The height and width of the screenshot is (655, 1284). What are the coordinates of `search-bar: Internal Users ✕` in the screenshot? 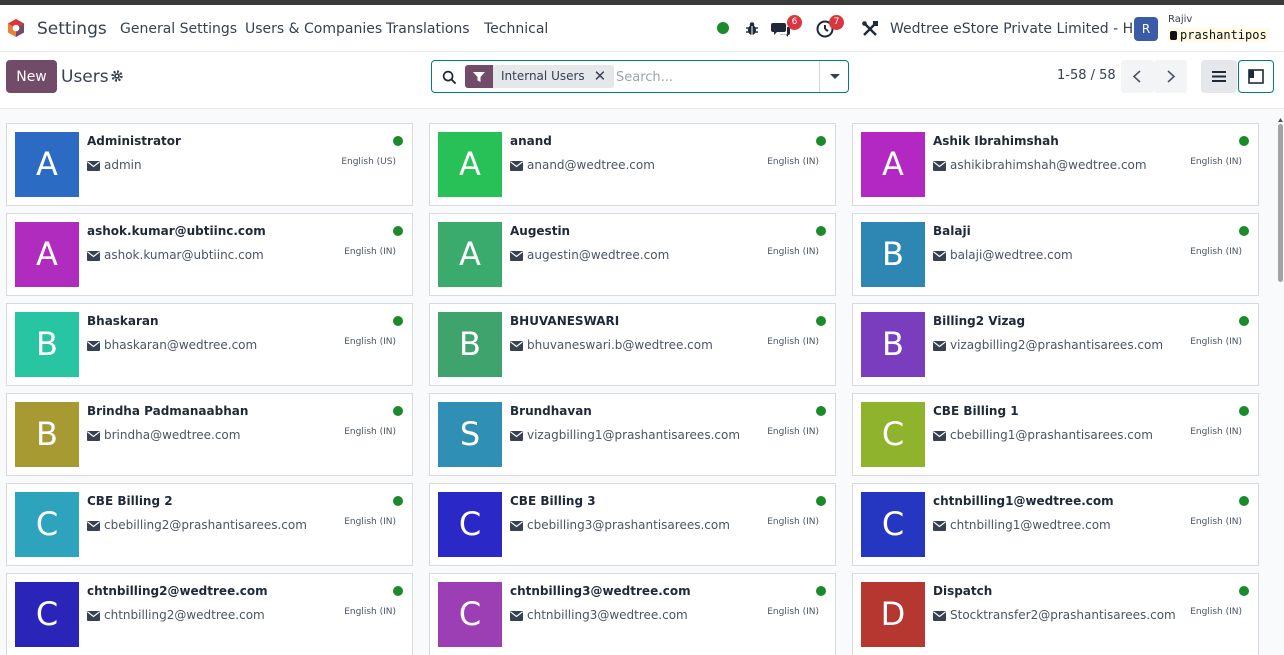 It's located at (640, 76).